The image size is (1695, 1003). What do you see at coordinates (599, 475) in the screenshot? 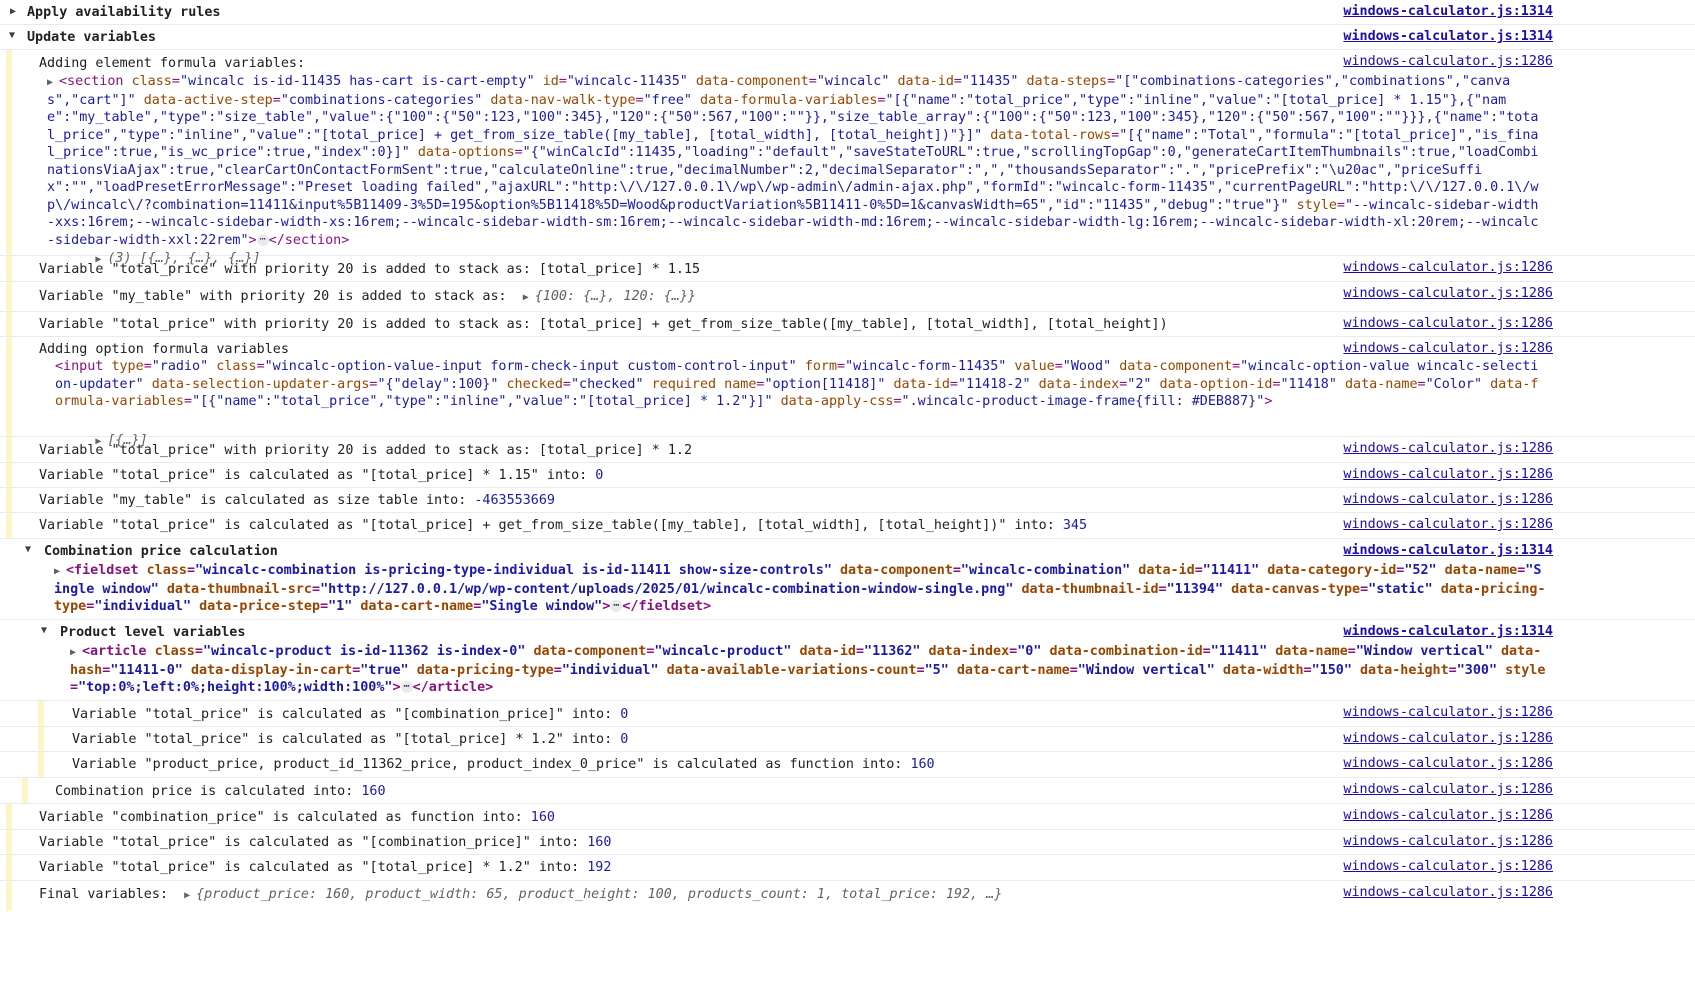
I see `result-value: 0` at bounding box center [599, 475].